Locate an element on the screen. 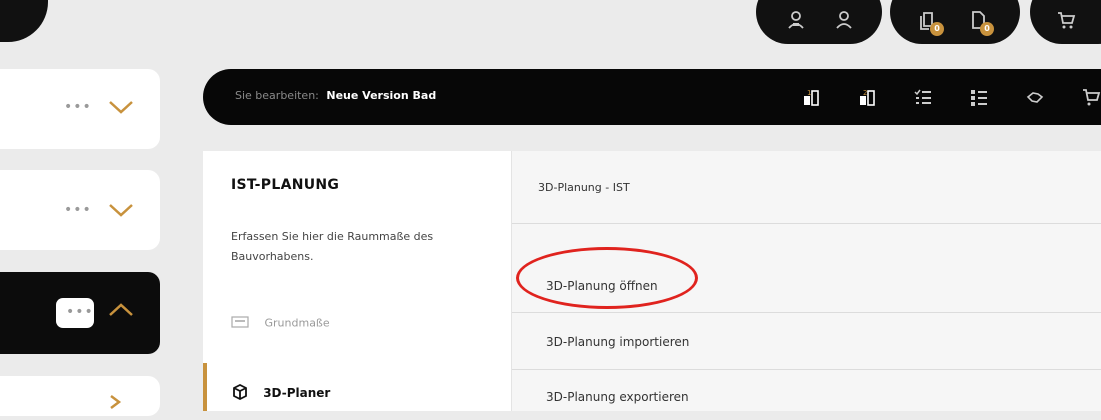 The image size is (1101, 420). accordion-card-expanded: ••• is located at coordinates (80, 313).